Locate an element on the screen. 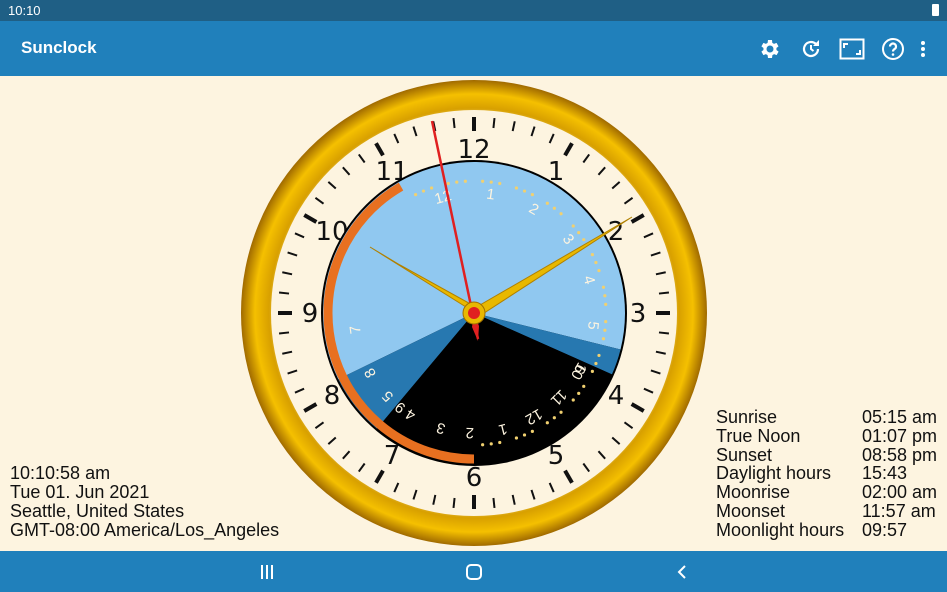 This screenshot has height=592, width=947. recents-icon is located at coordinates (267, 572).